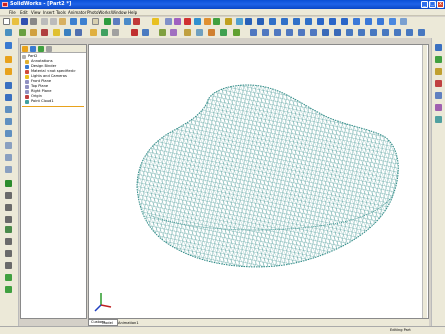  Describe the element at coordinates (8, 241) in the screenshot. I see `mirror-entities-icon` at that location.